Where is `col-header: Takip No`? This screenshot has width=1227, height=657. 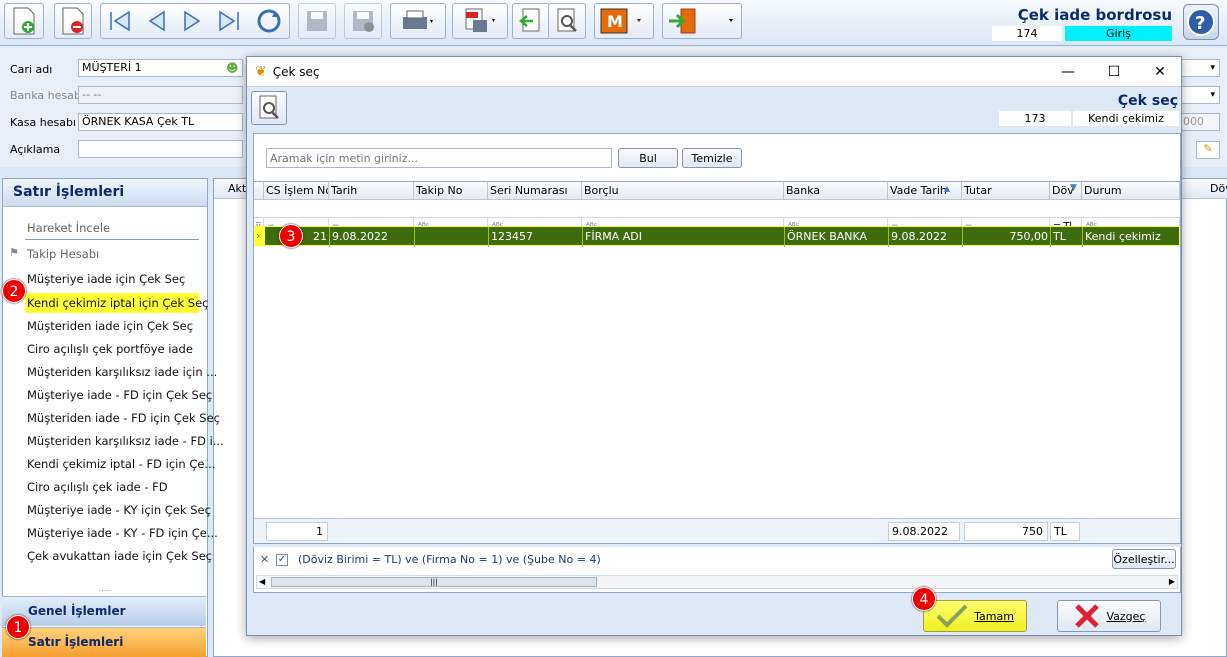 col-header: Takip No is located at coordinates (451, 191).